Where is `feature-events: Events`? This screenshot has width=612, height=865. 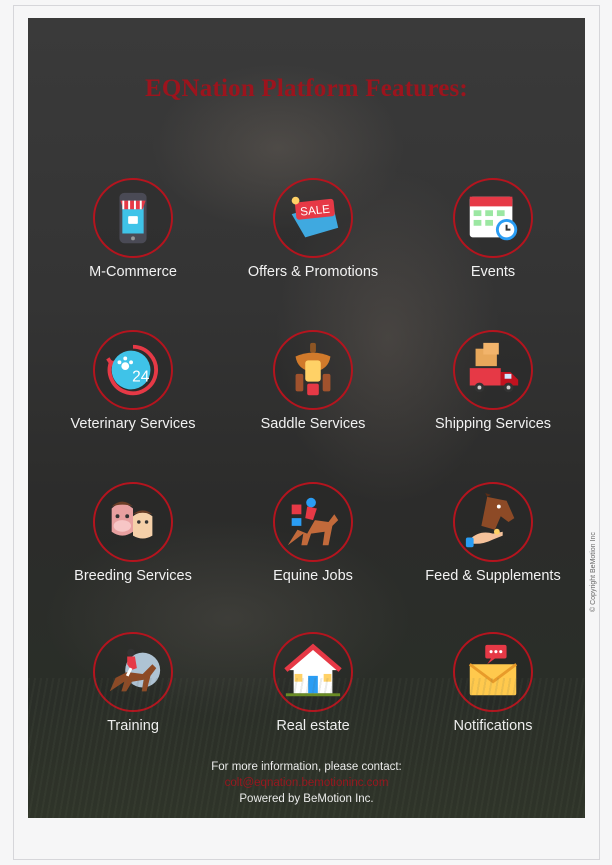
feature-events: Events is located at coordinates (493, 229).